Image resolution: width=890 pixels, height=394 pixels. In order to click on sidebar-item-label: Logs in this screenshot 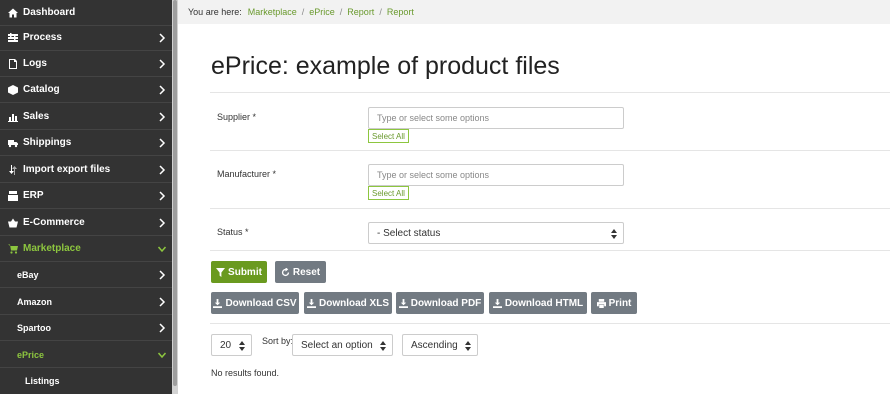, I will do `click(35, 63)`.